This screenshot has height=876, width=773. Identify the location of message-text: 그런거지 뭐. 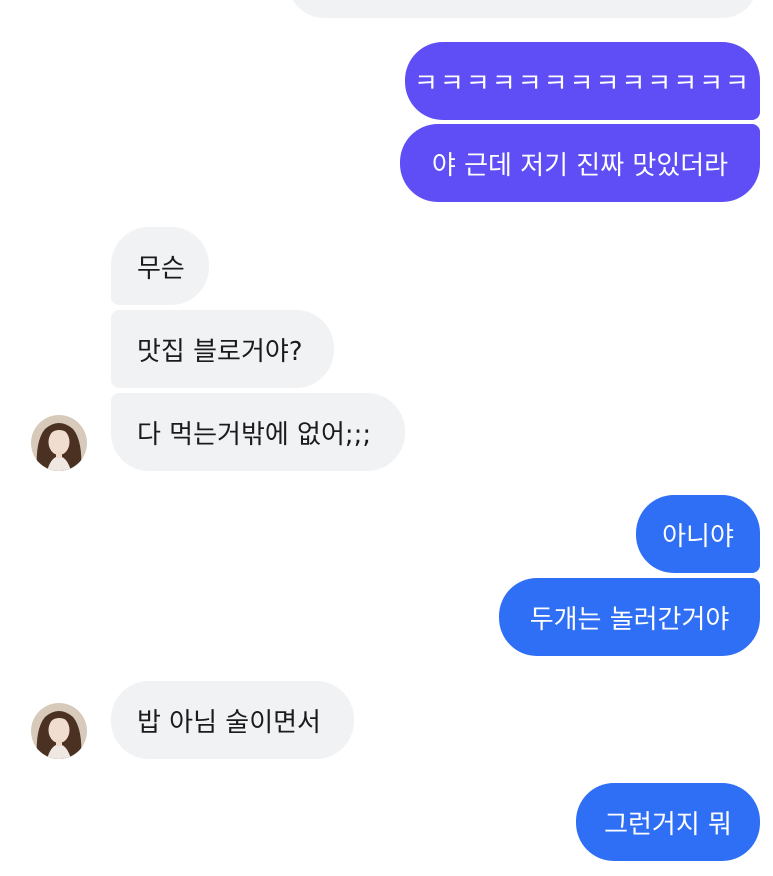
(668, 824).